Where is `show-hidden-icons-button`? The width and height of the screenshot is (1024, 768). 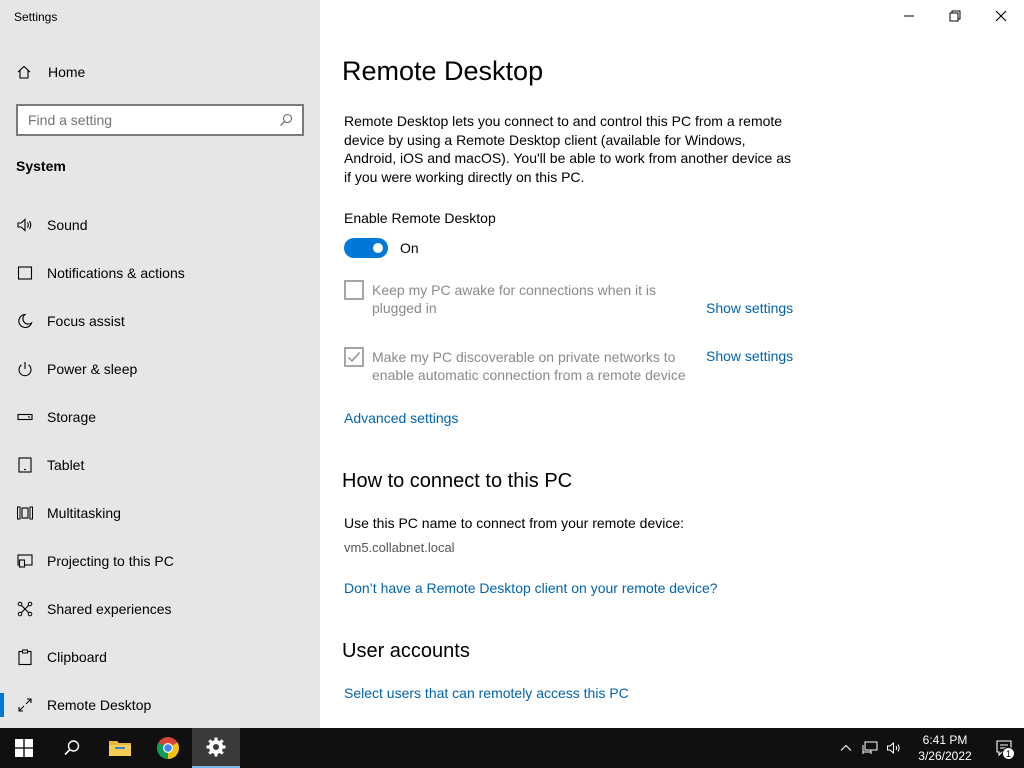 show-hidden-icons-button is located at coordinates (846, 748).